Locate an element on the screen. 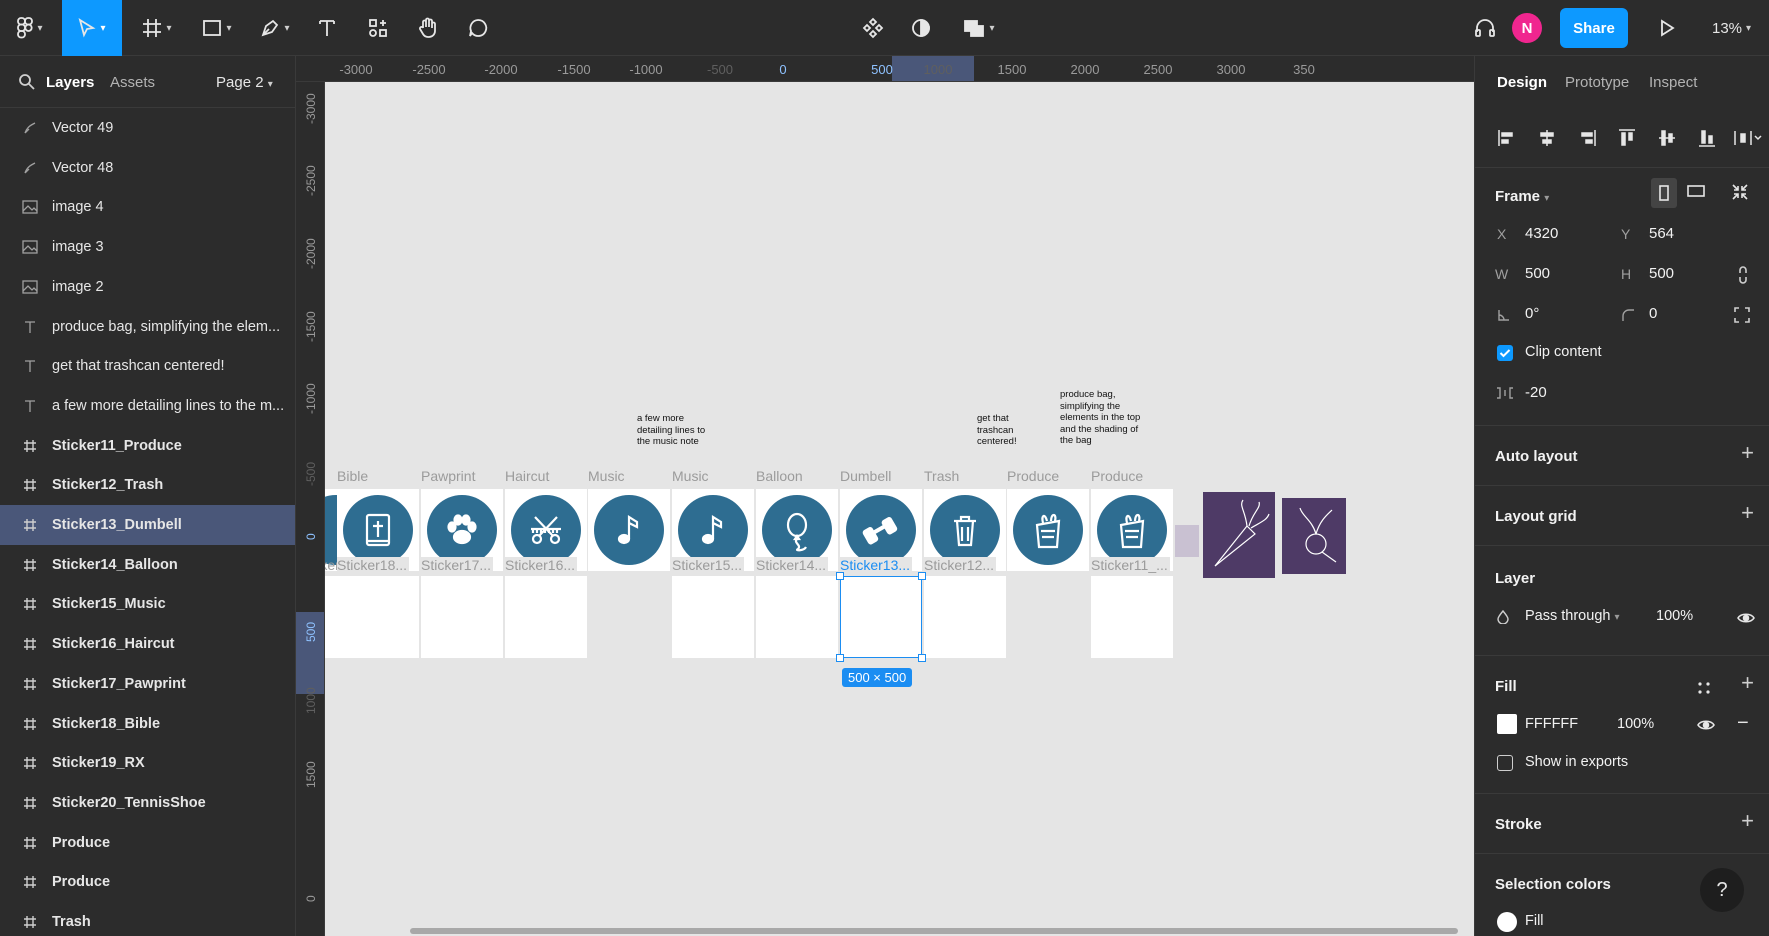 This screenshot has height=936, width=1769. spacing-input: -20 is located at coordinates (1536, 392).